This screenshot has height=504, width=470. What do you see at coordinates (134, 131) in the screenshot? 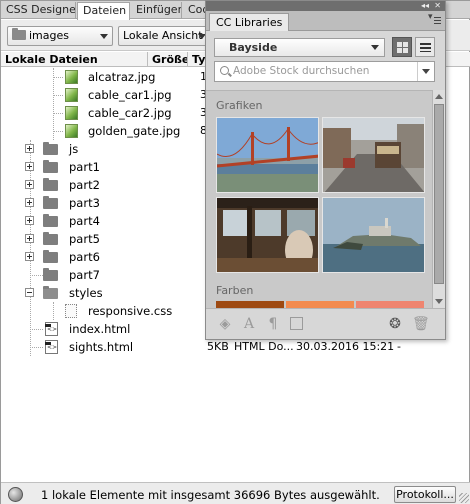
I see `file-name: golden_gate.jpg` at bounding box center [134, 131].